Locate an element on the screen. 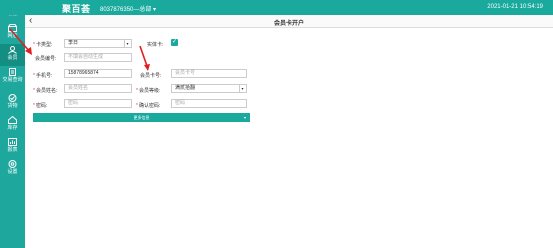 The height and width of the screenshot is (248, 553). sidebar-item-label: 报表 is located at coordinates (12, 150).